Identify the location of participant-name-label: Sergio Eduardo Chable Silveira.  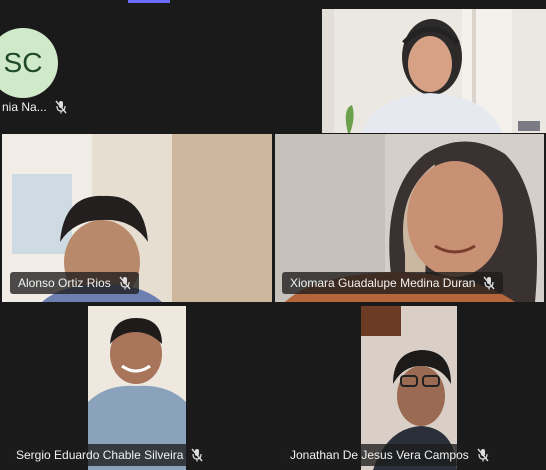
(110, 455).